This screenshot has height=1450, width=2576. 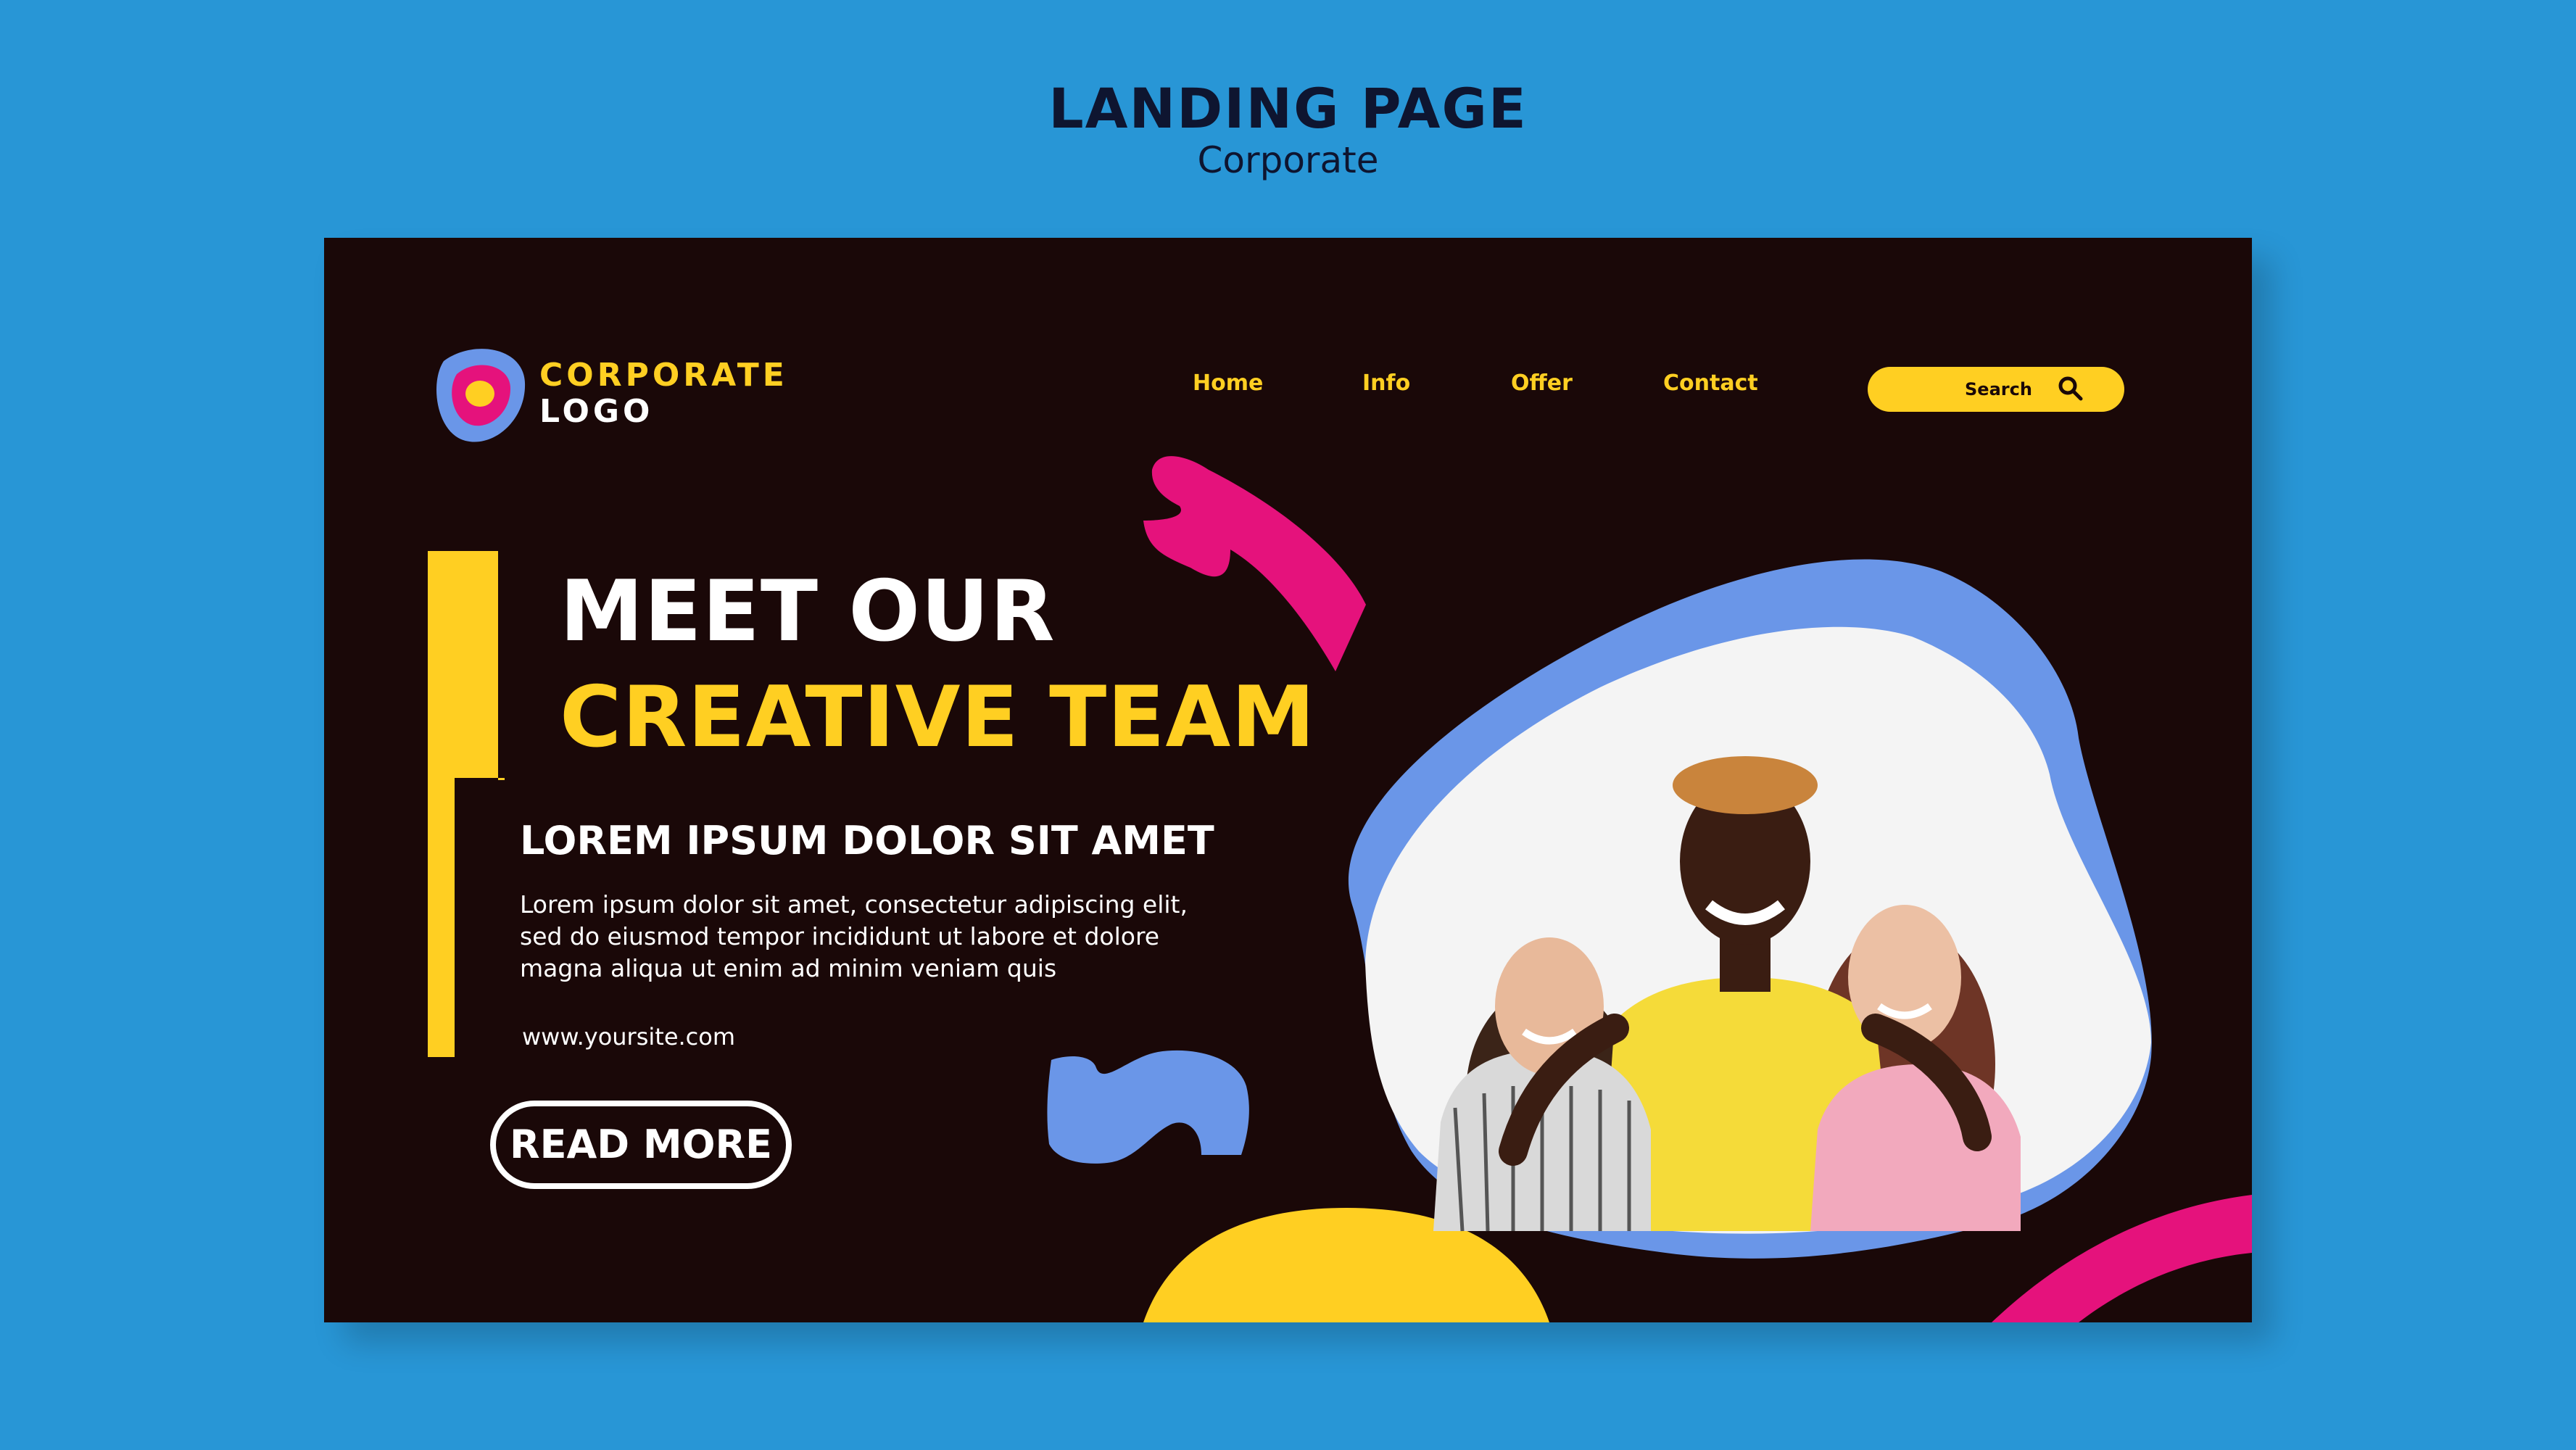 What do you see at coordinates (1711, 383) in the screenshot?
I see `nav-item-contact: Contact` at bounding box center [1711, 383].